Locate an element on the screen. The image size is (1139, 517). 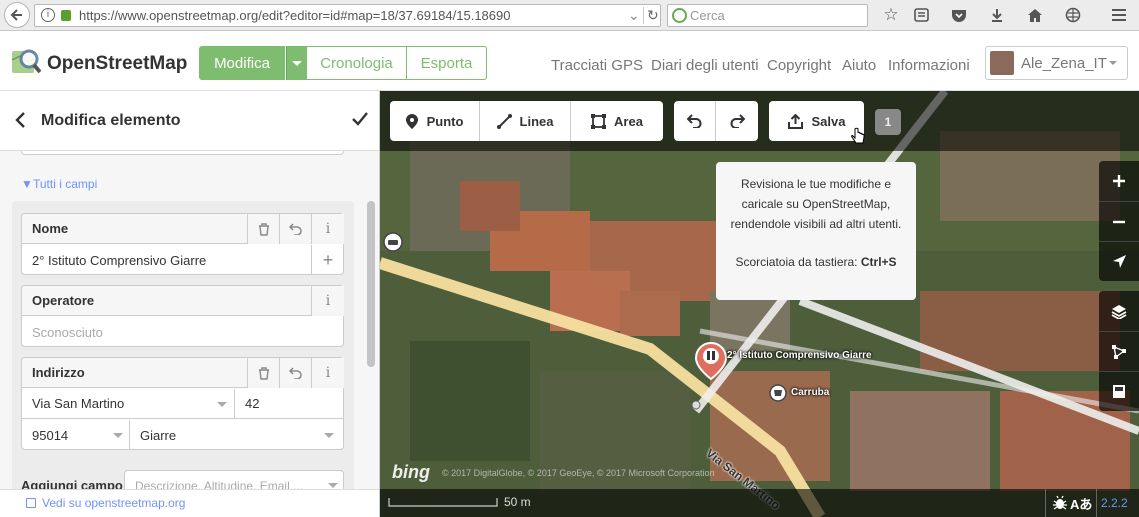
previous-field-edge is located at coordinates (182, 153).